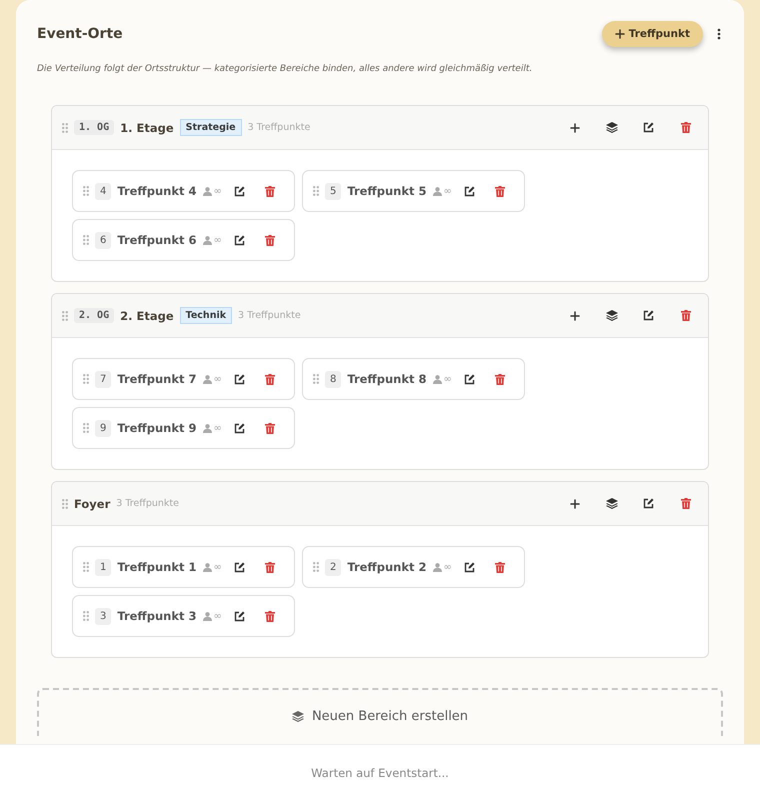 Image resolution: width=760 pixels, height=800 pixels. What do you see at coordinates (156, 191) in the screenshot?
I see `meeting-point-name: Treffpunkt 4` at bounding box center [156, 191].